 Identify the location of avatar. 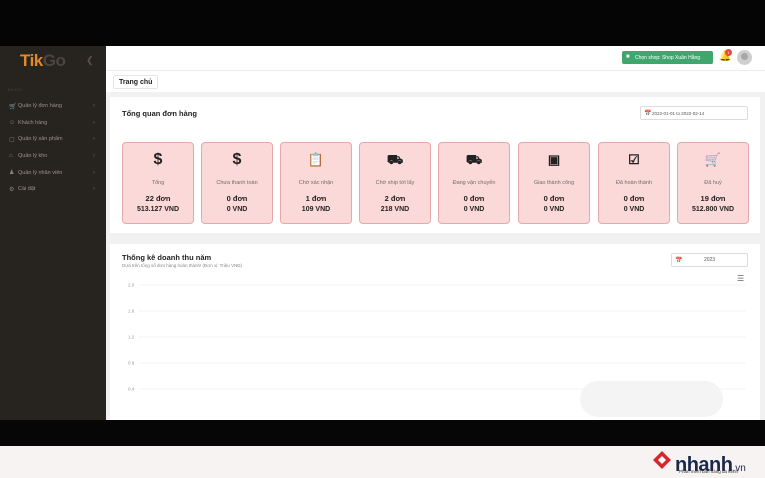
(744, 57).